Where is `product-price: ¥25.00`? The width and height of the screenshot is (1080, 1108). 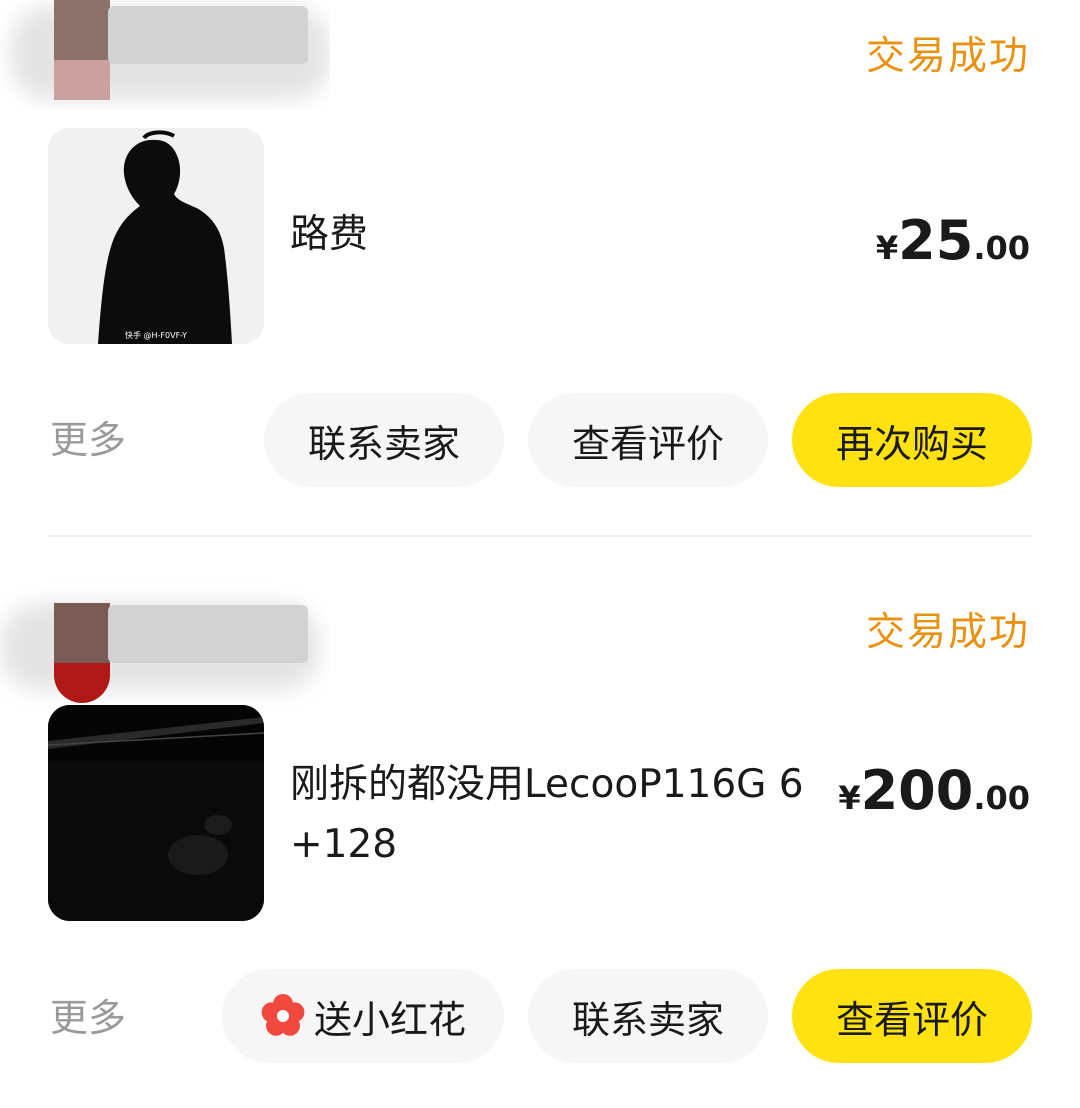 product-price: ¥25.00 is located at coordinates (953, 241).